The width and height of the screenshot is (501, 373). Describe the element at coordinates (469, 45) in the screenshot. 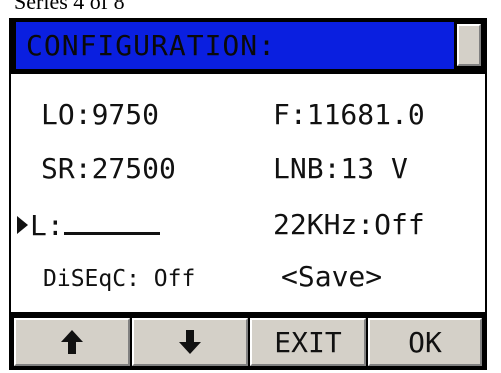

I see `title-corner-button` at that location.